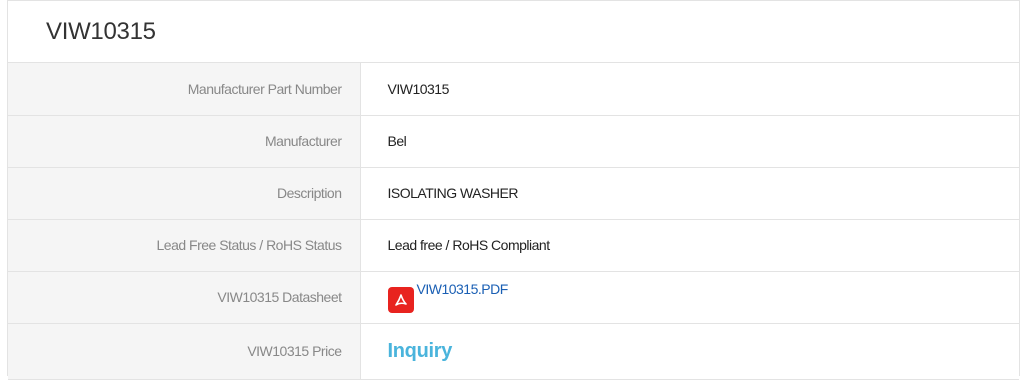  I want to click on table-row: Manufacturer Bel, so click(513, 141).